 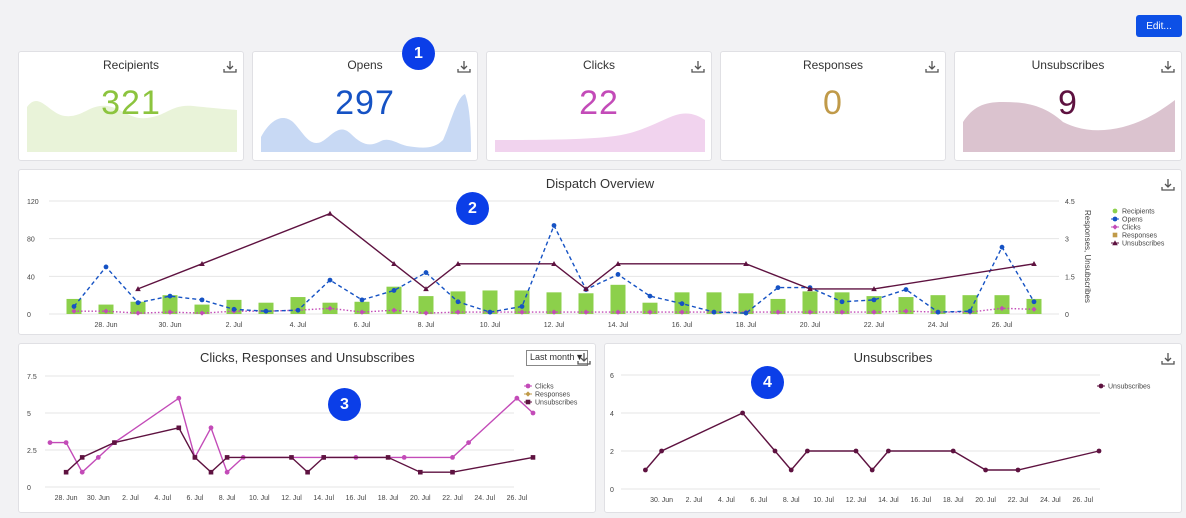 What do you see at coordinates (1138, 212) in the screenshot?
I see `legend-overview-label: Recipients` at bounding box center [1138, 212].